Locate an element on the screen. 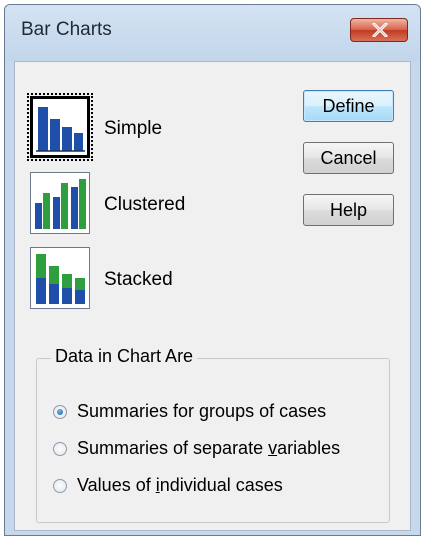 The height and width of the screenshot is (540, 425). chart-type-stacked: Stacked is located at coordinates (145, 280).